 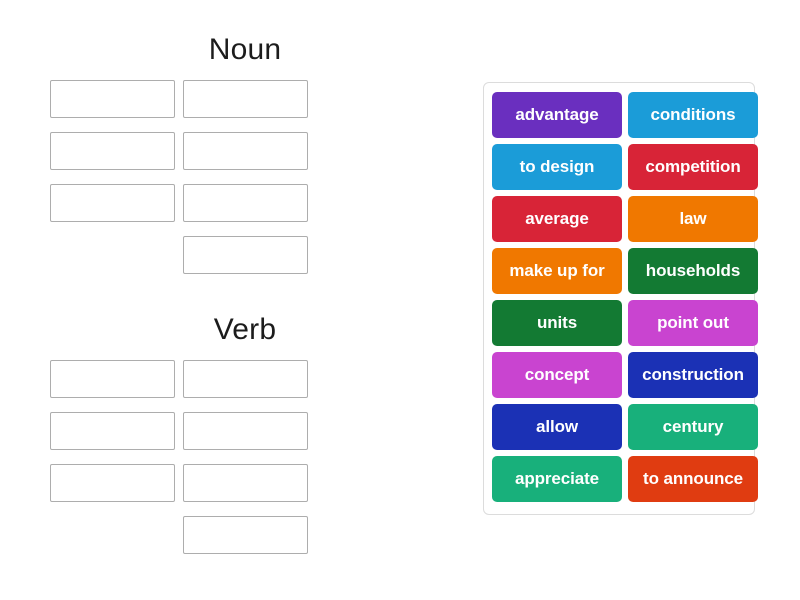 I want to click on word-tile: advantage, so click(x=557, y=115).